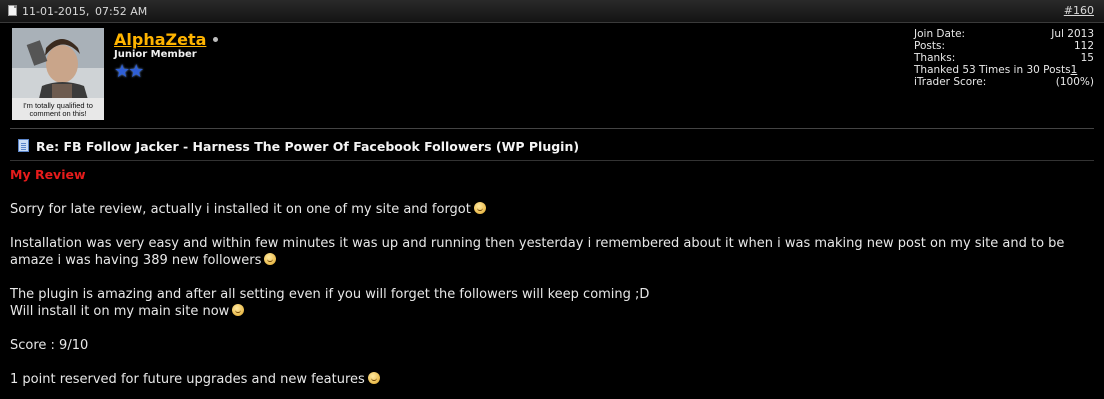 Image resolution: width=1104 pixels, height=399 pixels. I want to click on stat-label: Thanks:, so click(935, 58).